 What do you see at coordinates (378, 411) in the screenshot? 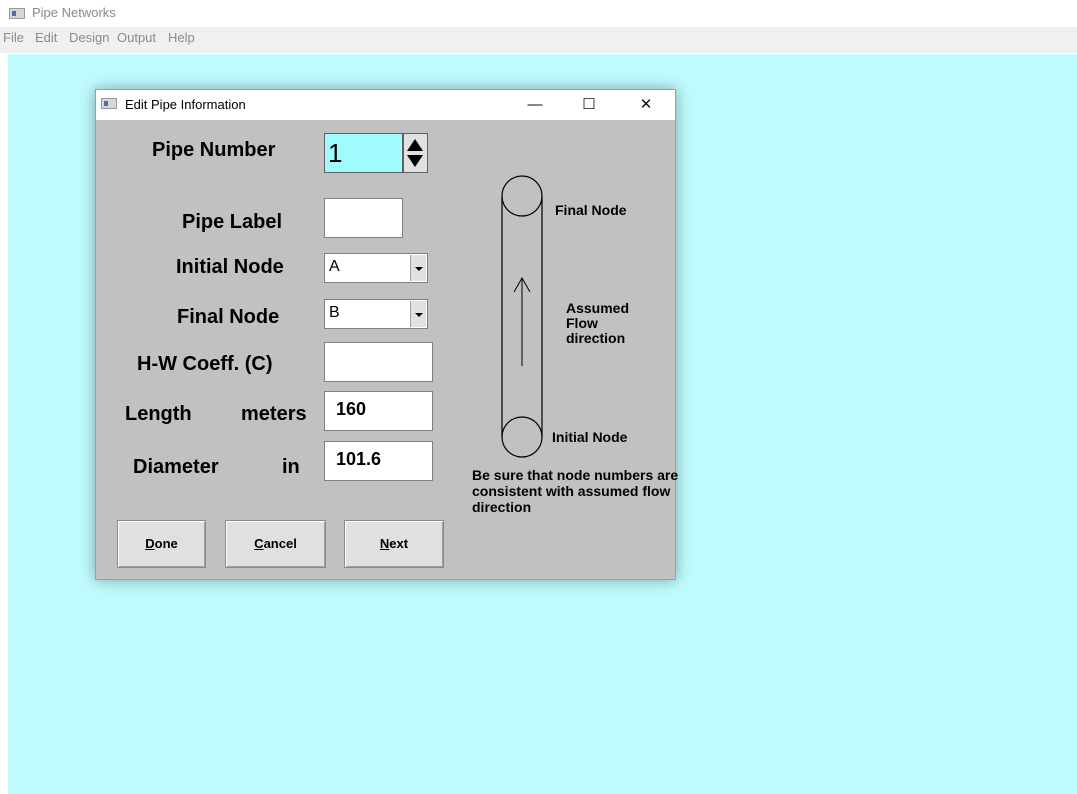
I see `length-field: 160` at bounding box center [378, 411].